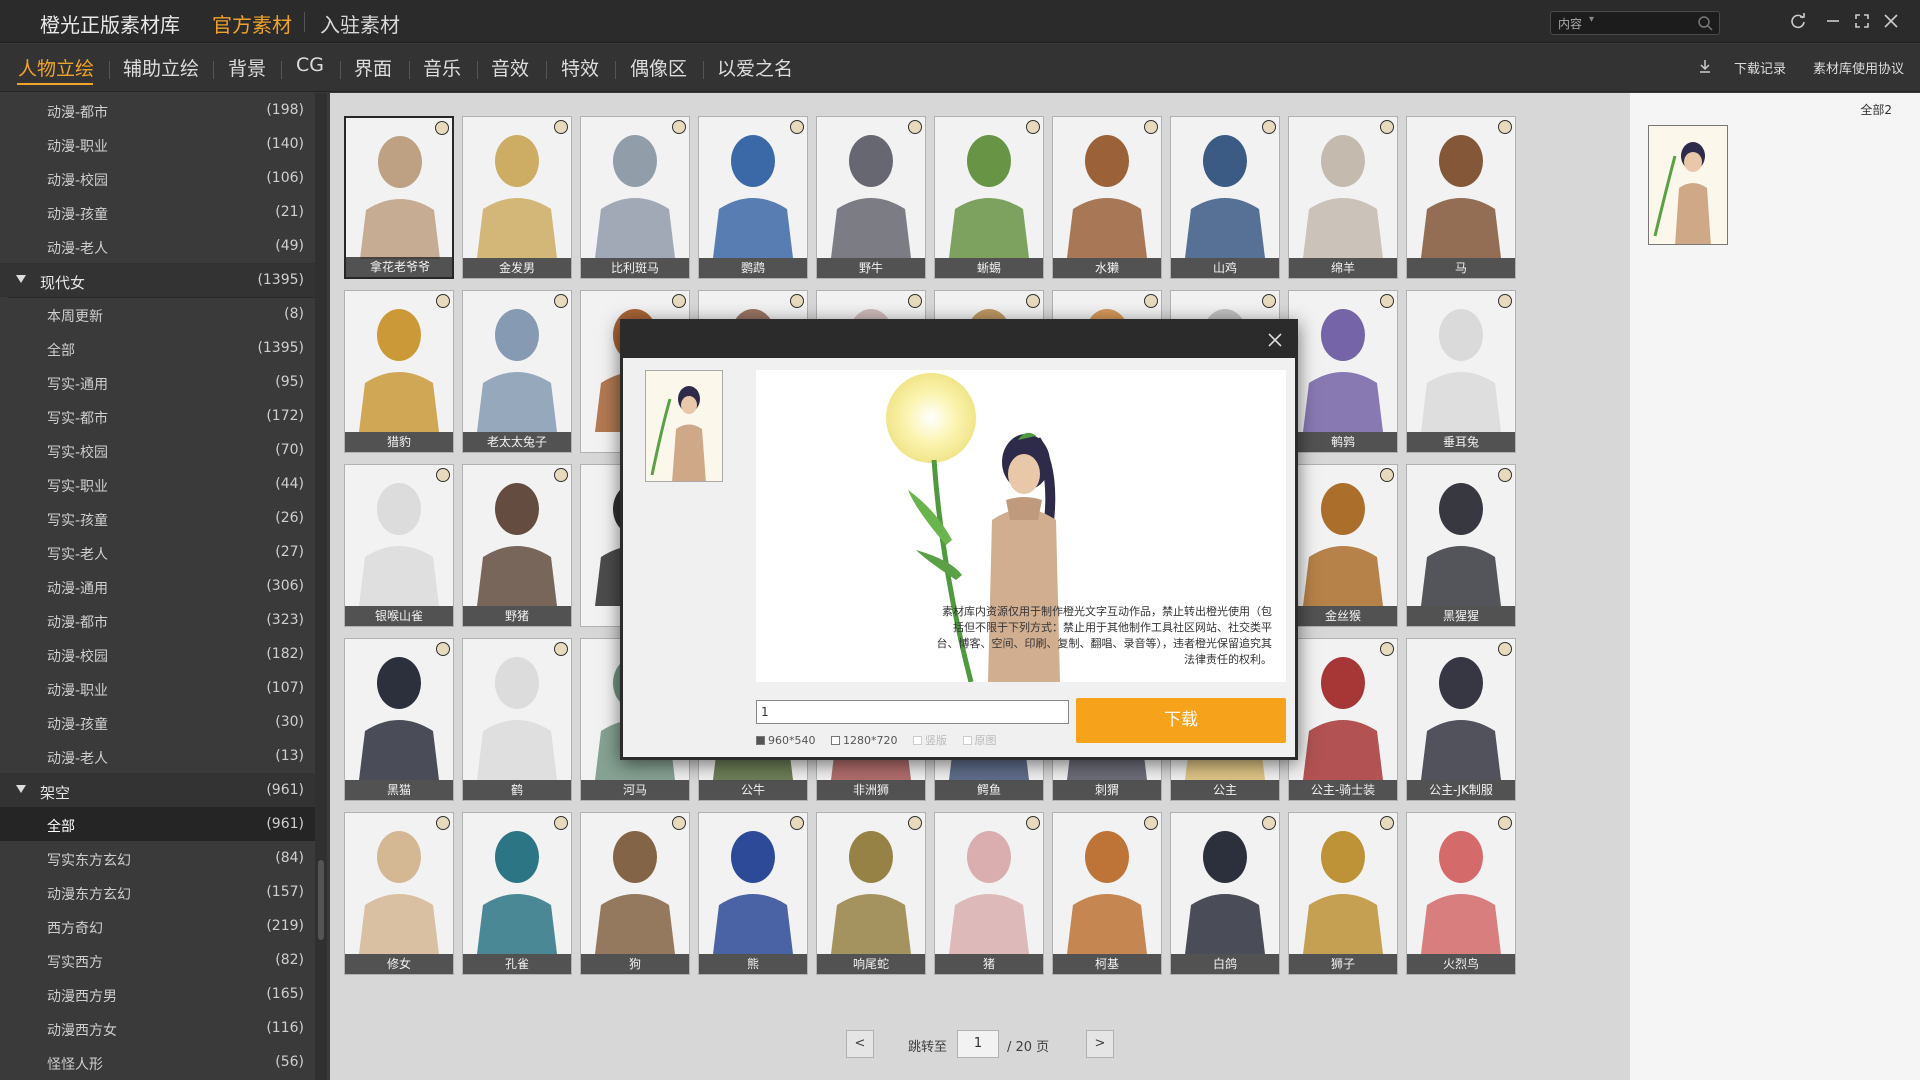 The width and height of the screenshot is (1920, 1080). I want to click on download-icon, so click(1705, 66).